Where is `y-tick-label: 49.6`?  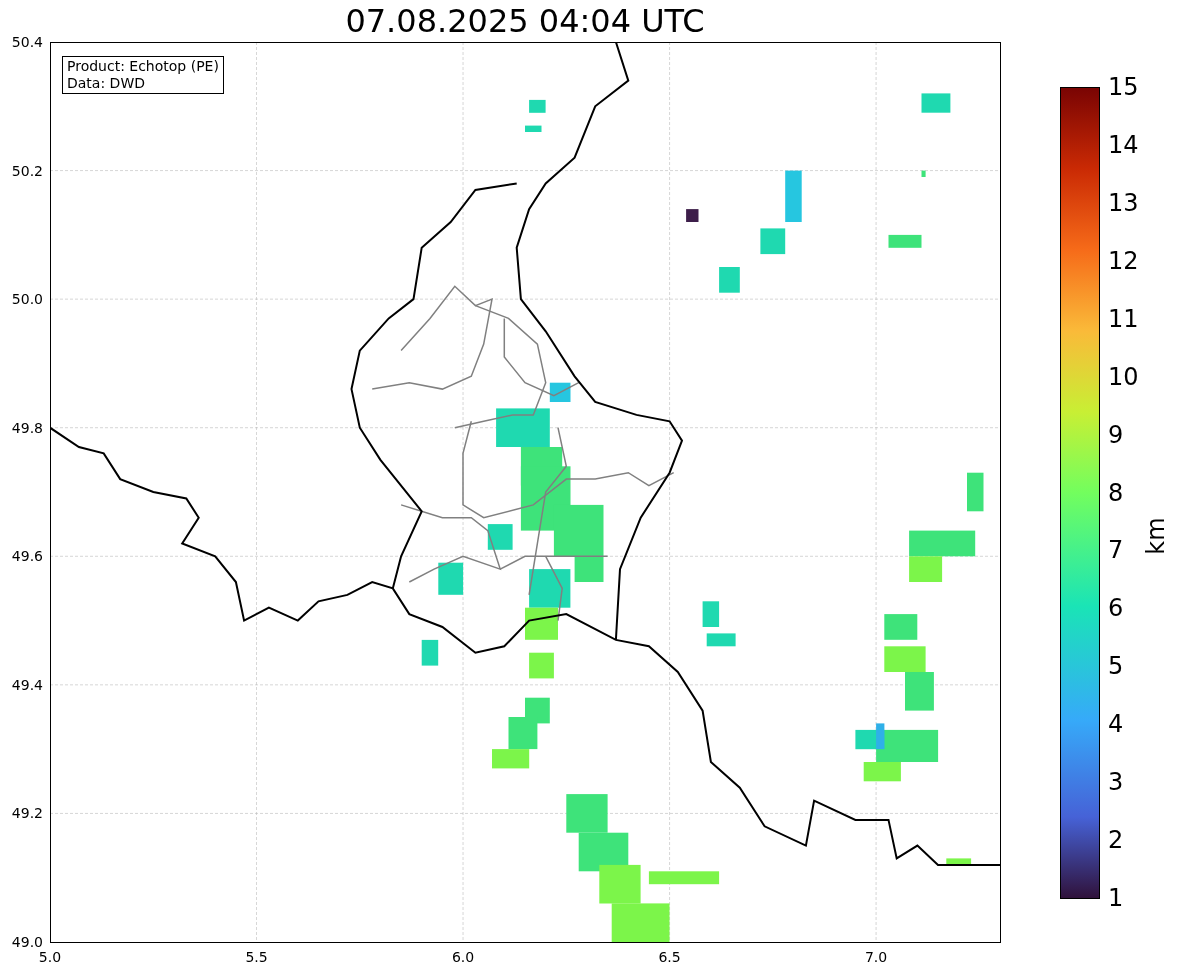
y-tick-label: 49.6 is located at coordinates (27, 556).